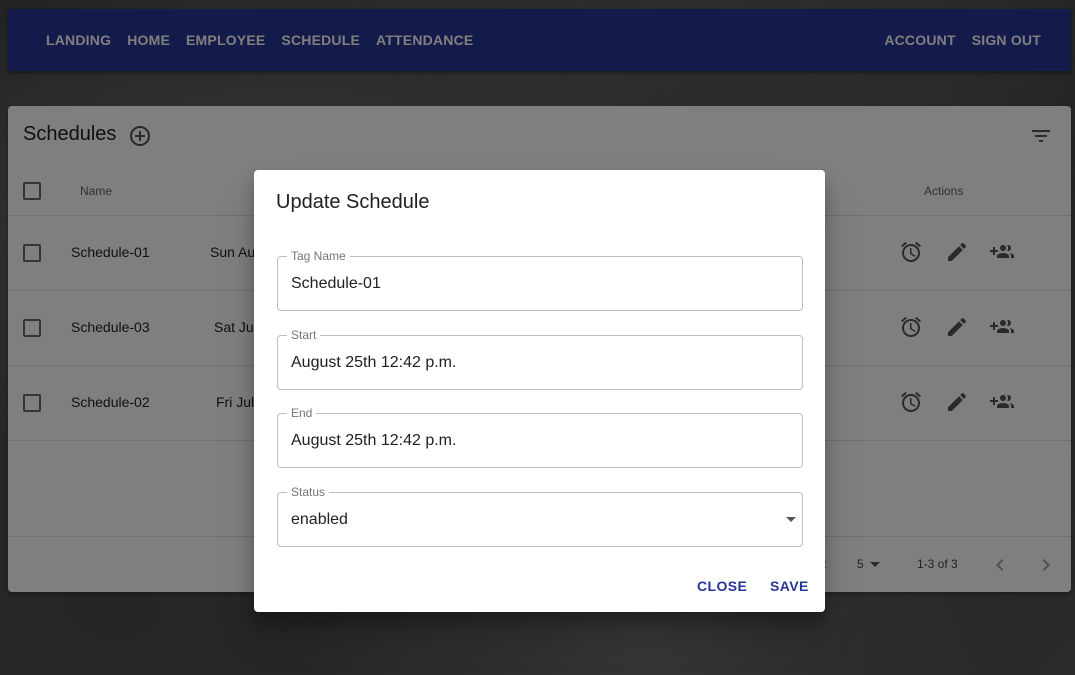 Image resolution: width=1075 pixels, height=675 pixels. What do you see at coordinates (540, 437) in the screenshot?
I see `end-field: End August 25th 12:42 p.m.` at bounding box center [540, 437].